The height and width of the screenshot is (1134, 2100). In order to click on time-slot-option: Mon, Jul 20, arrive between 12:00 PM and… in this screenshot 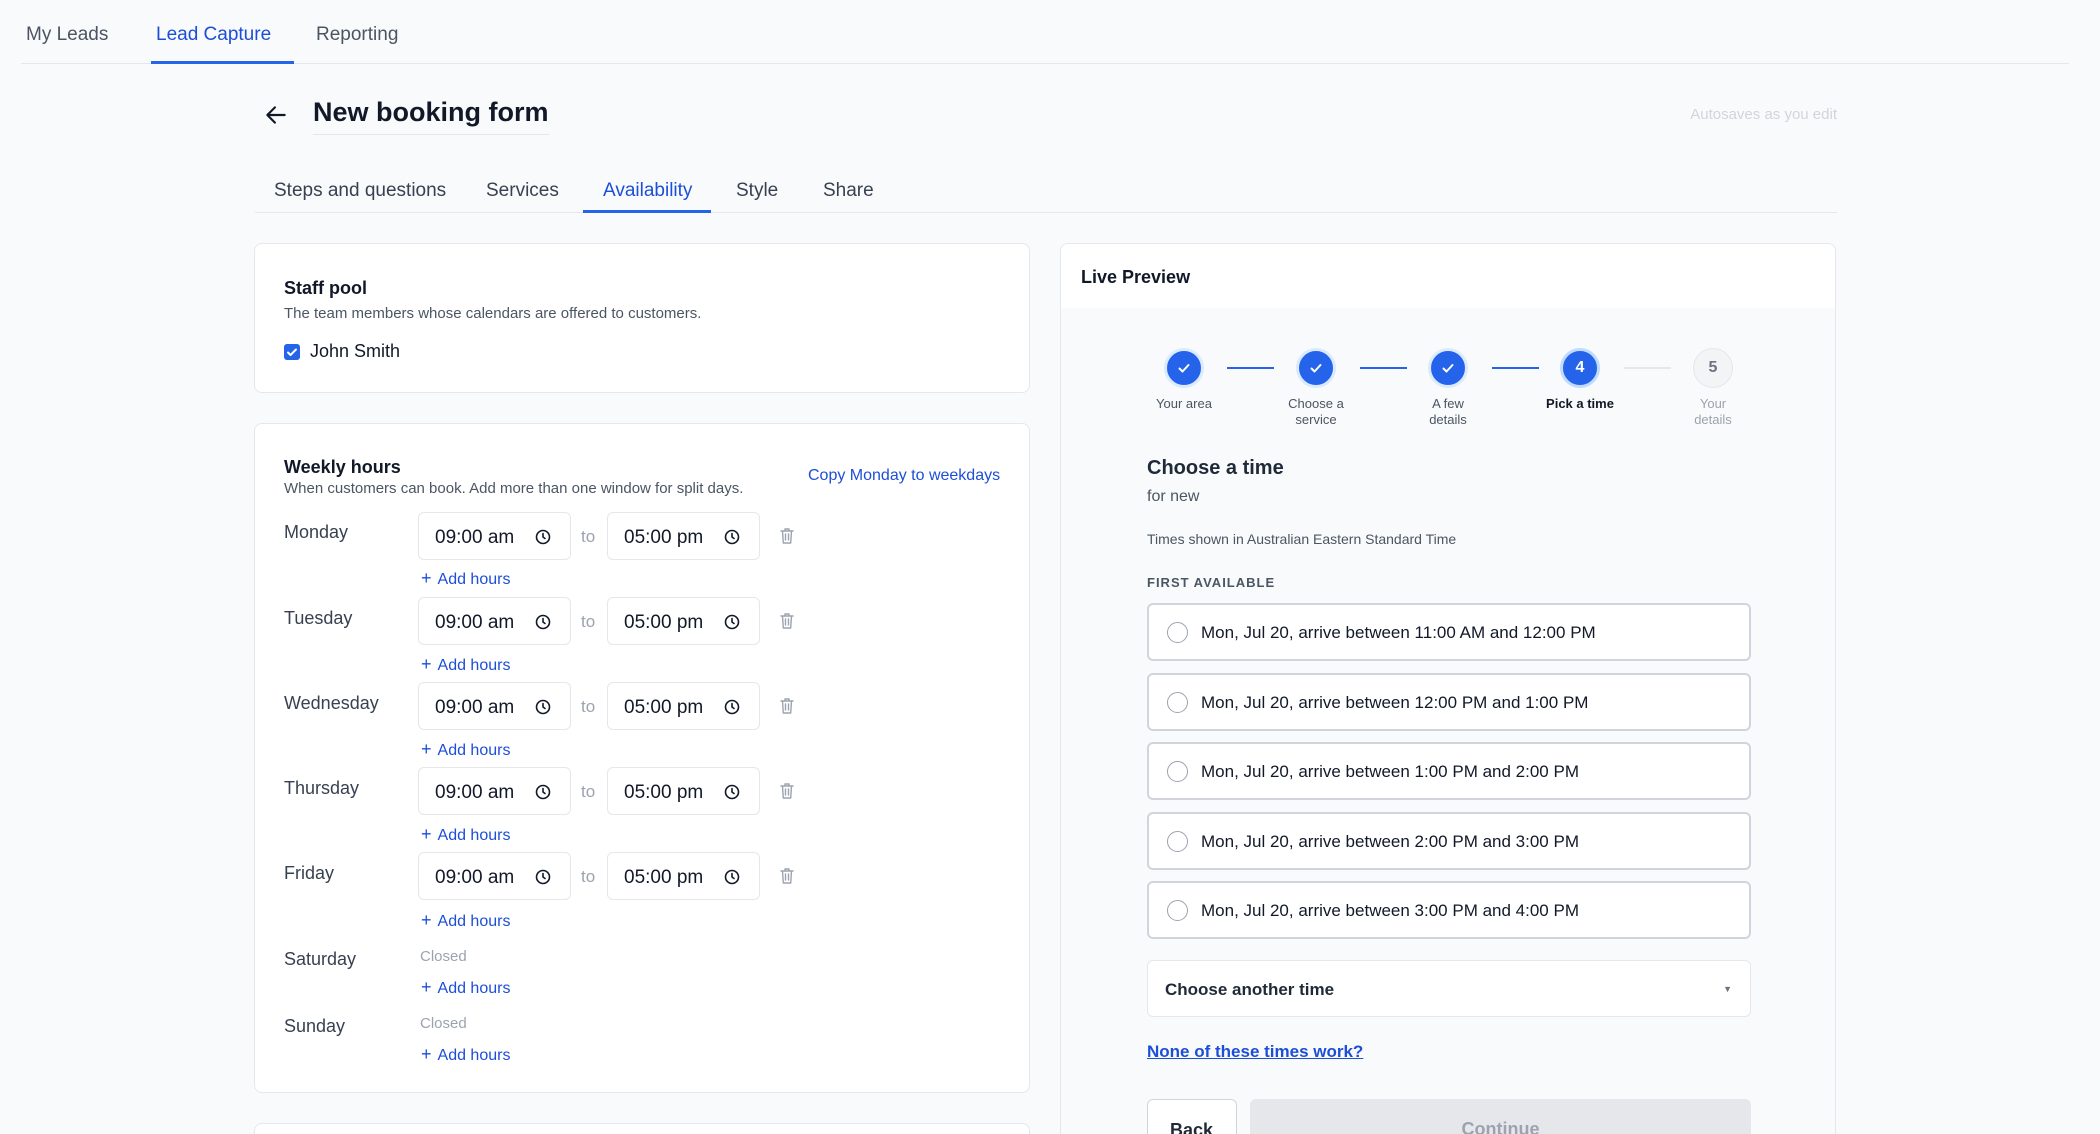, I will do `click(1449, 702)`.